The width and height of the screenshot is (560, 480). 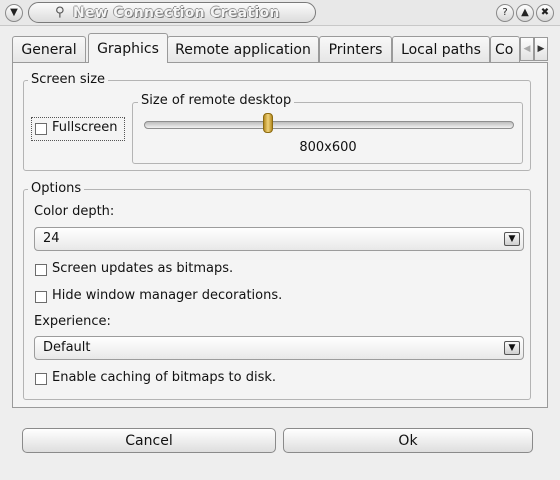 What do you see at coordinates (41, 297) in the screenshot?
I see `hide-wm-decorations-checkbox` at bounding box center [41, 297].